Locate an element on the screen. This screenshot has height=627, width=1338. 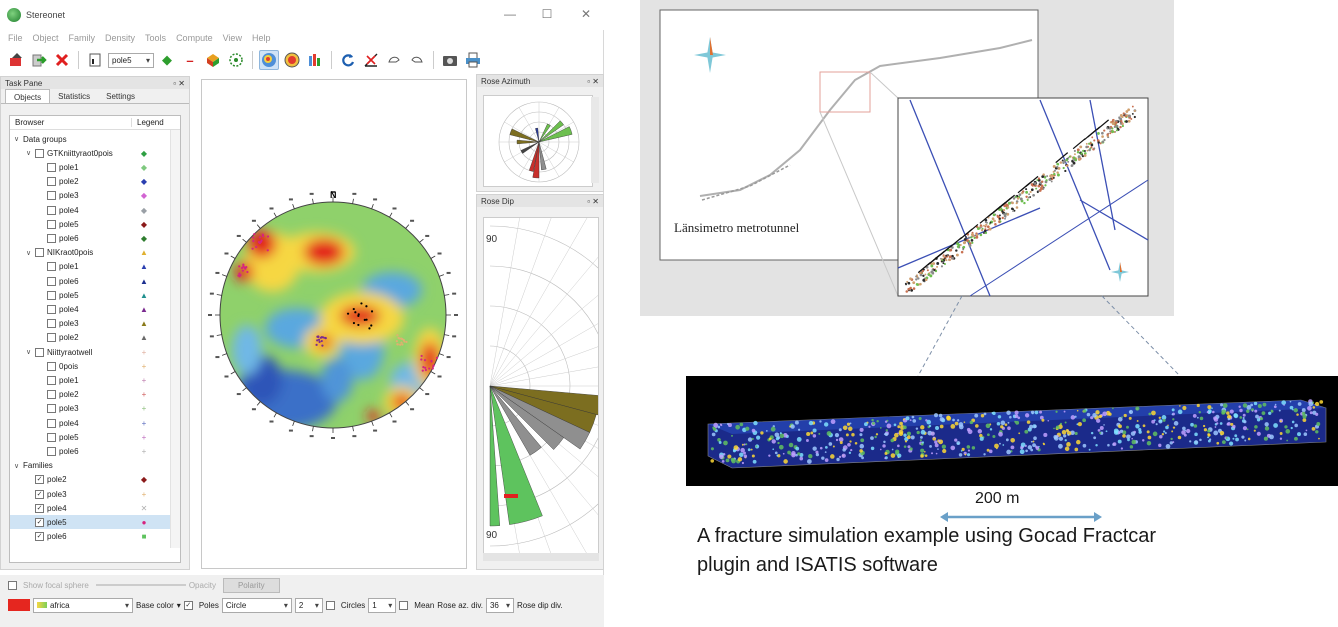
tree-row: ✓ pole2 ◆ is located at coordinates (95, 480).